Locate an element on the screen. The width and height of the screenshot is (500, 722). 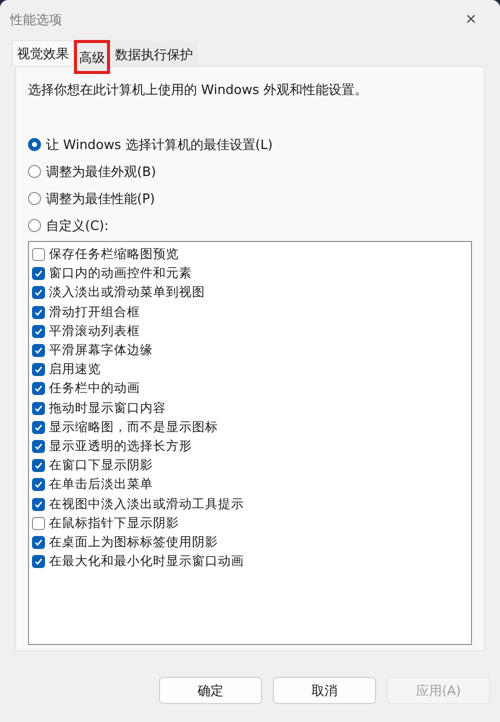
checkbox-label: 任务栏中的动画 is located at coordinates (94, 389).